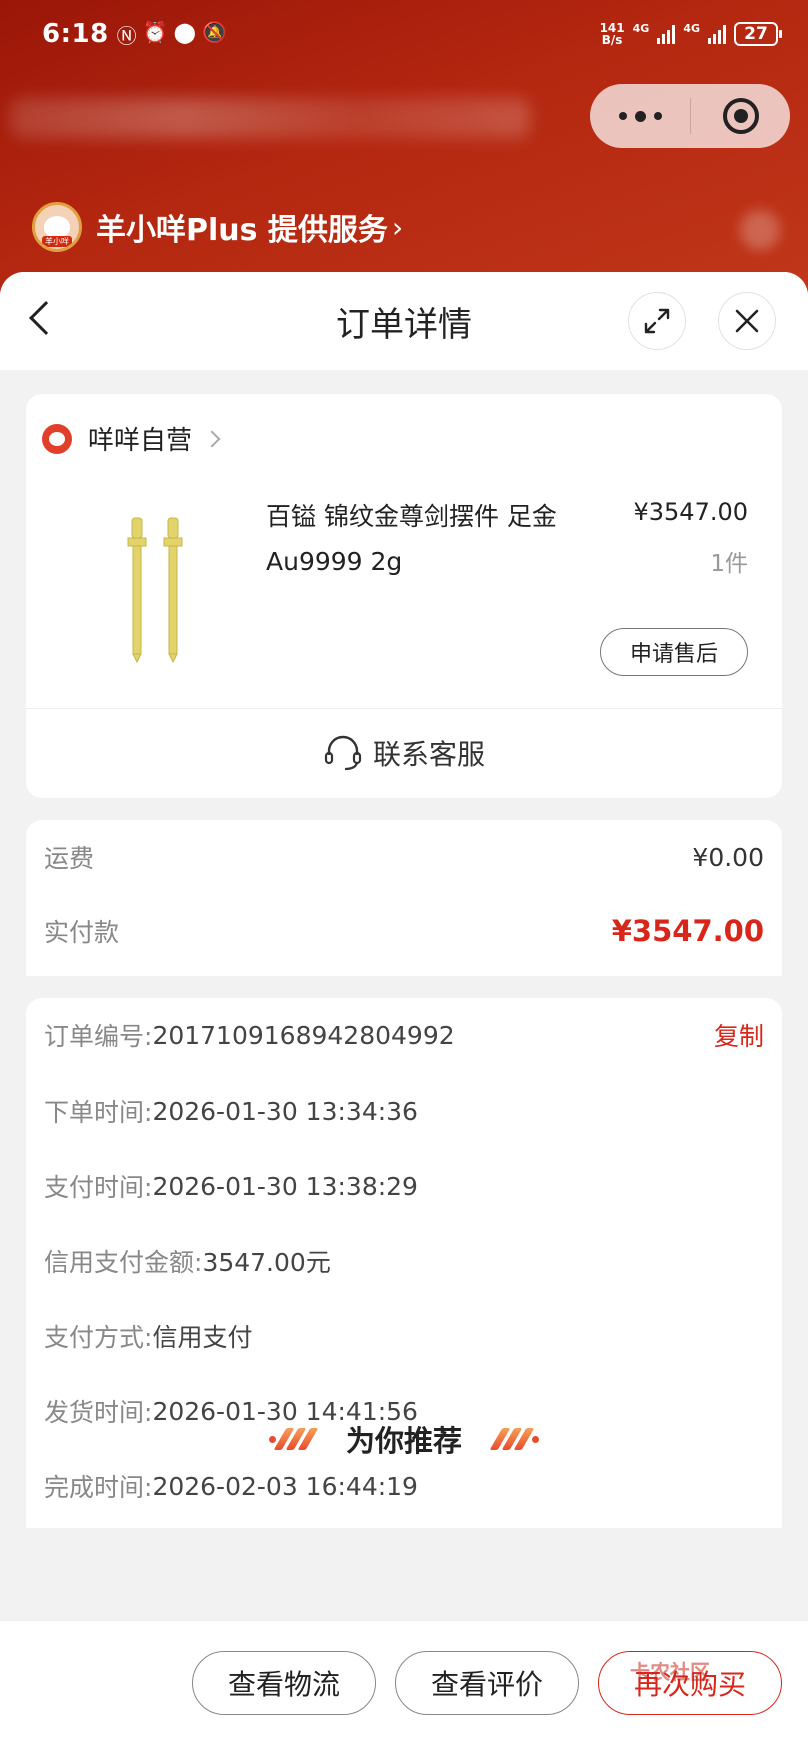  I want to click on chevron-right-icon: ›, so click(397, 227).